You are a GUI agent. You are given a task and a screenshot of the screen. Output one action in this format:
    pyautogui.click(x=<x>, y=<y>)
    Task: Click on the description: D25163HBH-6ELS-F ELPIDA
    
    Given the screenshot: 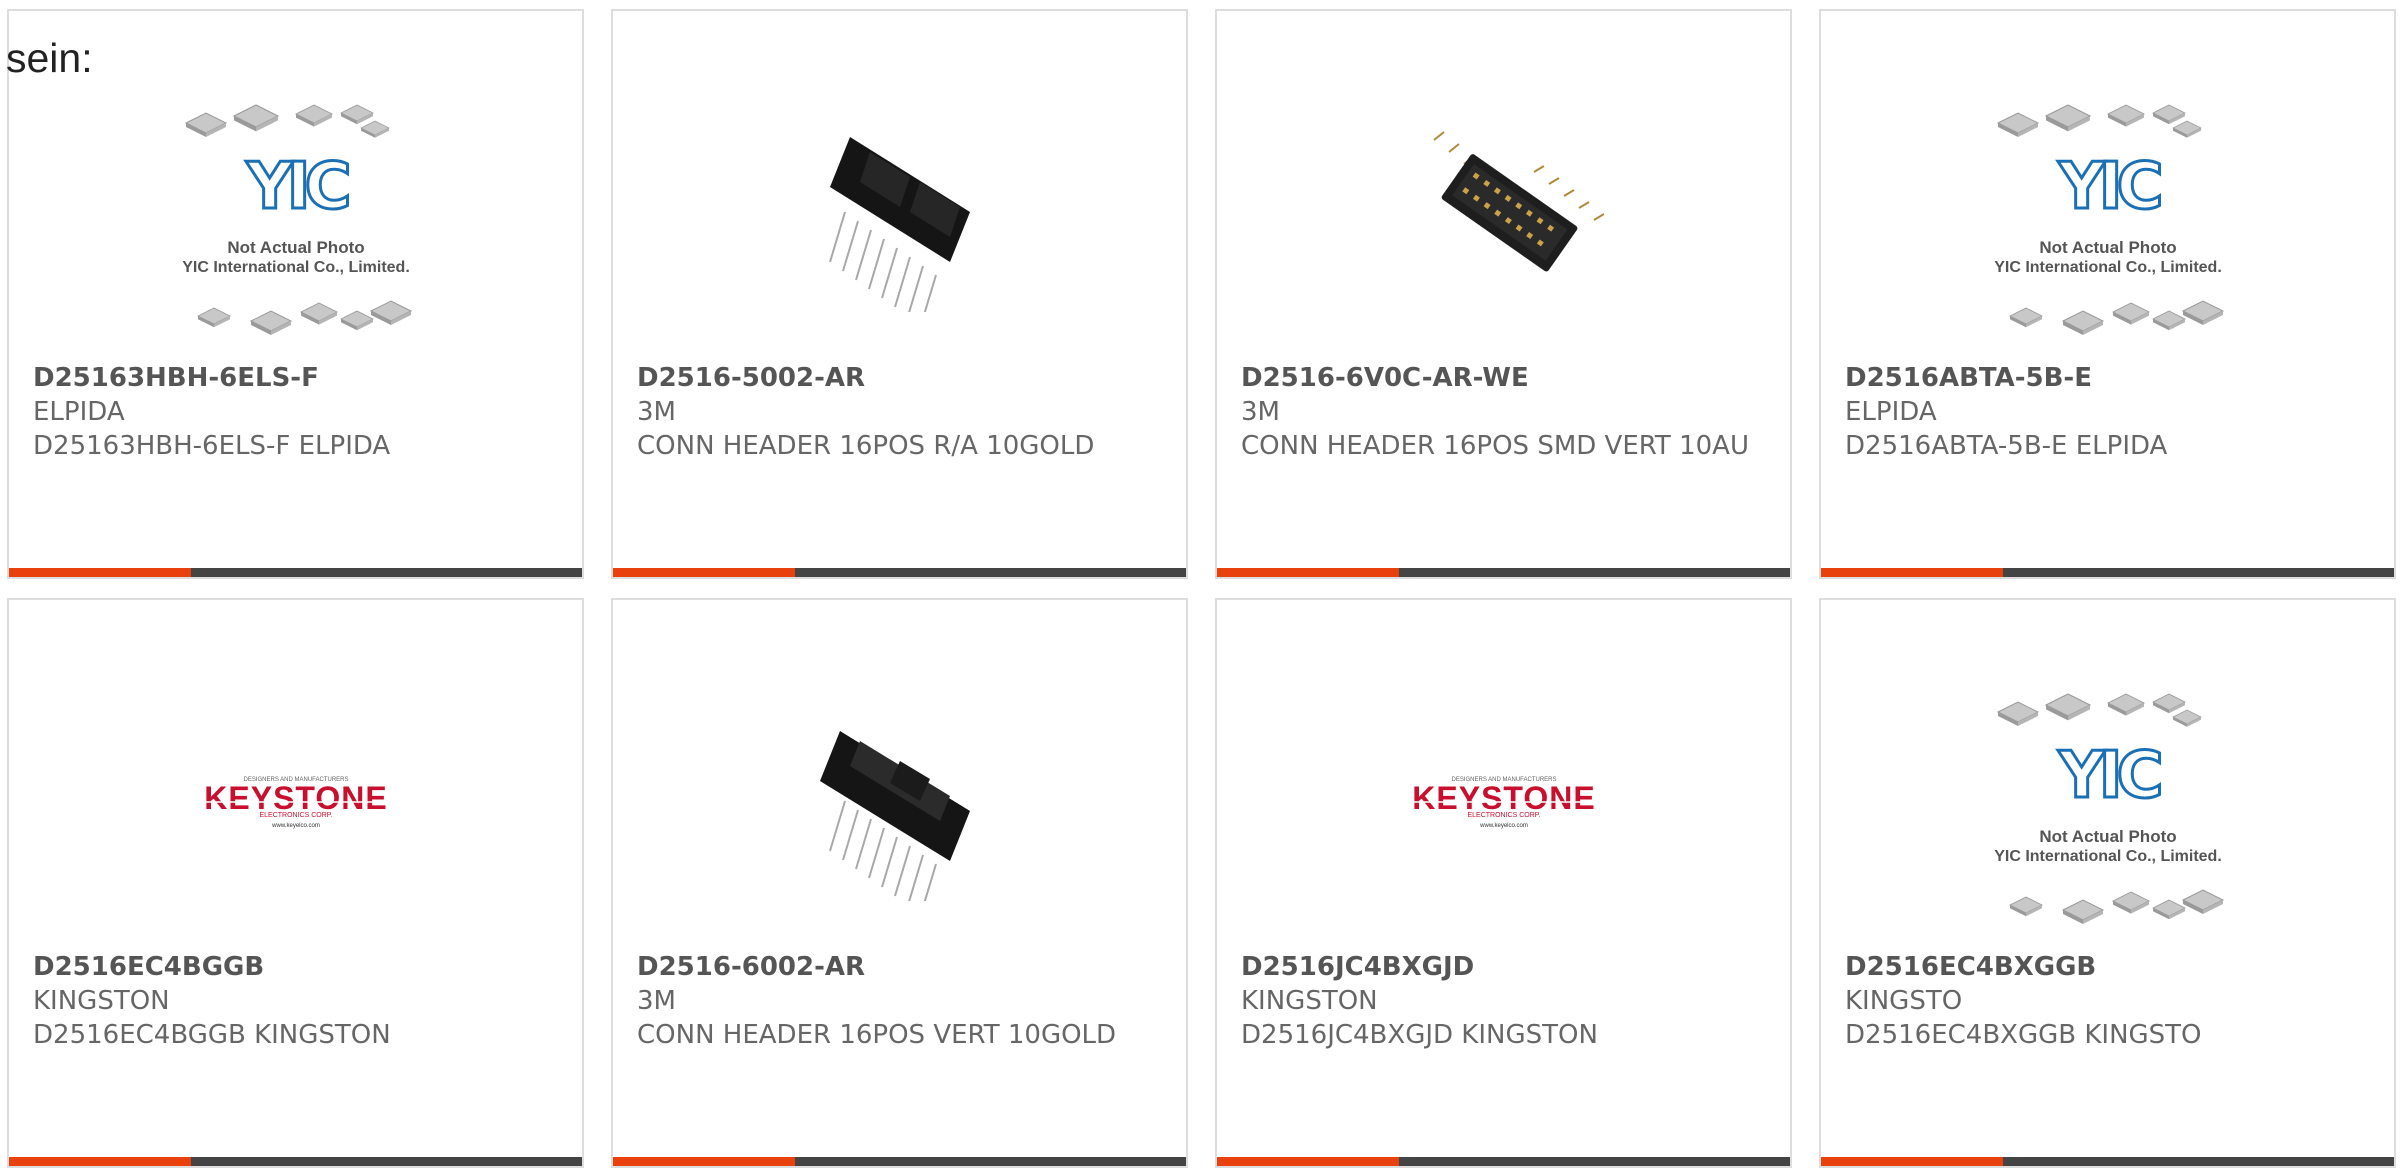 What is the action you would take?
    pyautogui.click(x=212, y=446)
    